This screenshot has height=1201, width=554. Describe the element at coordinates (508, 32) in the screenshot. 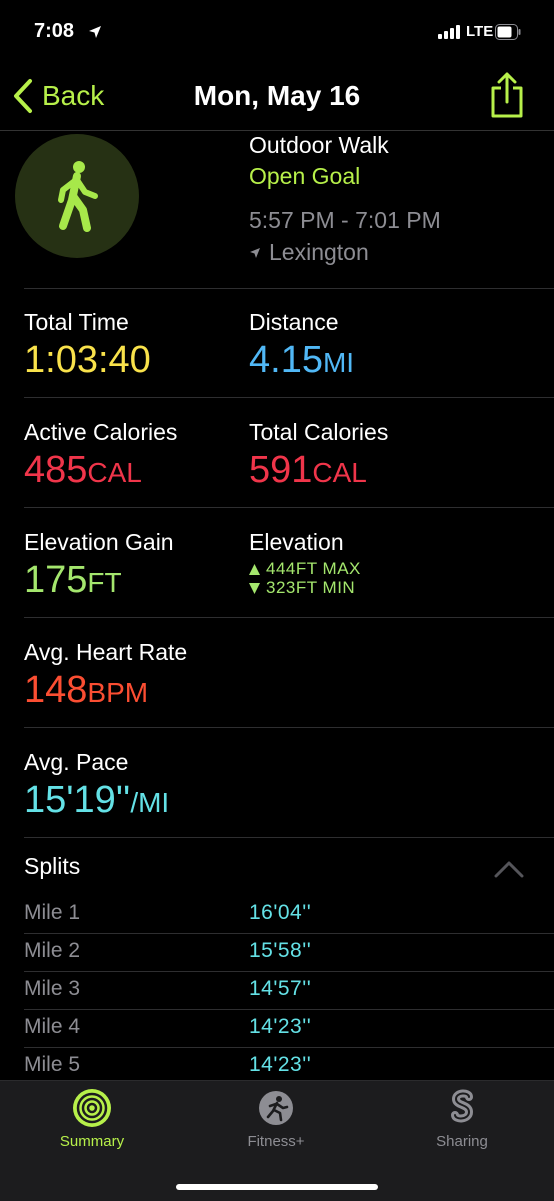

I see `battery-icon` at that location.